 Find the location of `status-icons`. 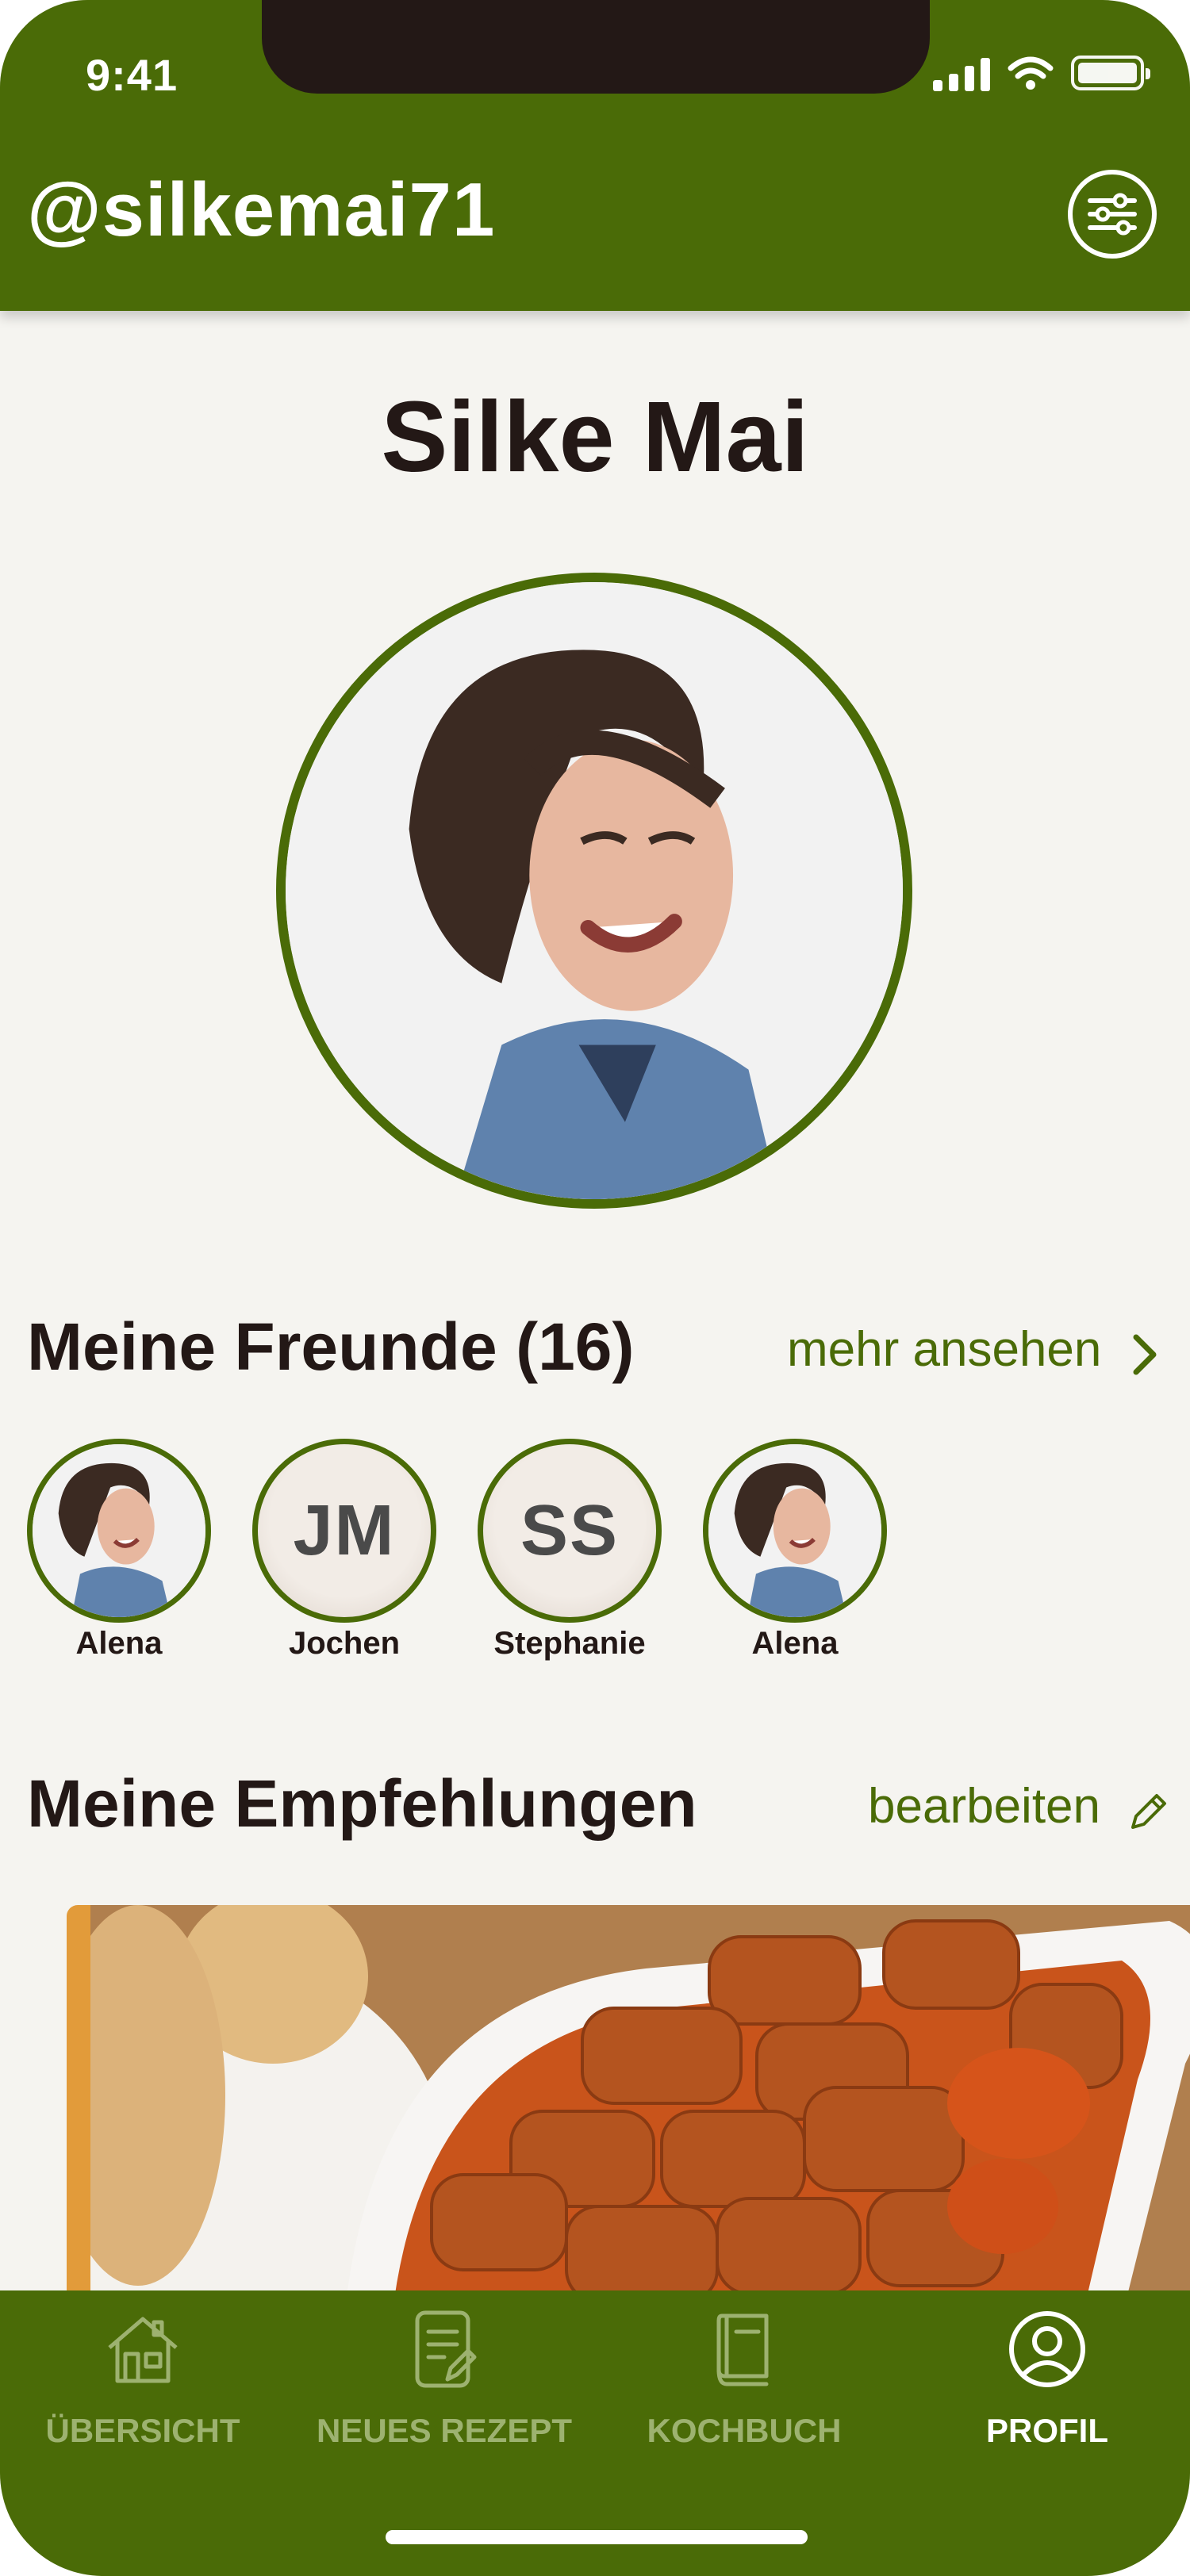

status-icons is located at coordinates (1041, 73).